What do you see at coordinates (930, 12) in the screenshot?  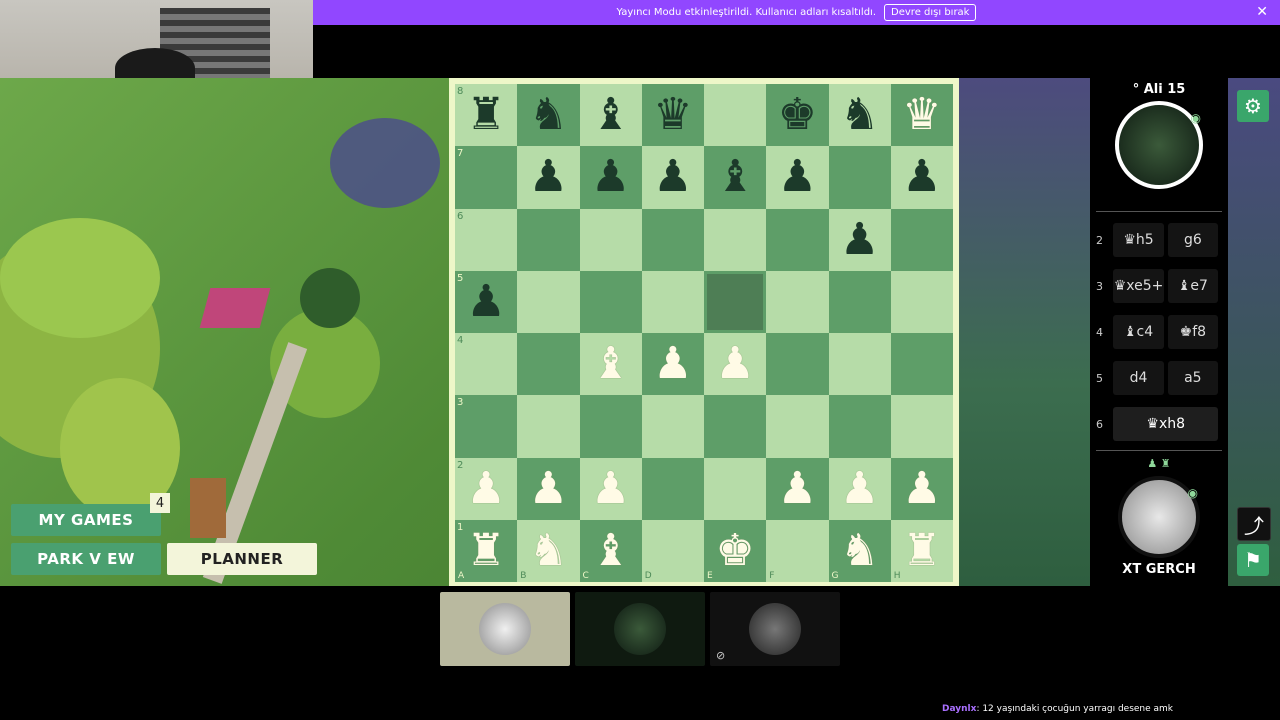 I see `disable-button: Devre dışı bırak` at bounding box center [930, 12].